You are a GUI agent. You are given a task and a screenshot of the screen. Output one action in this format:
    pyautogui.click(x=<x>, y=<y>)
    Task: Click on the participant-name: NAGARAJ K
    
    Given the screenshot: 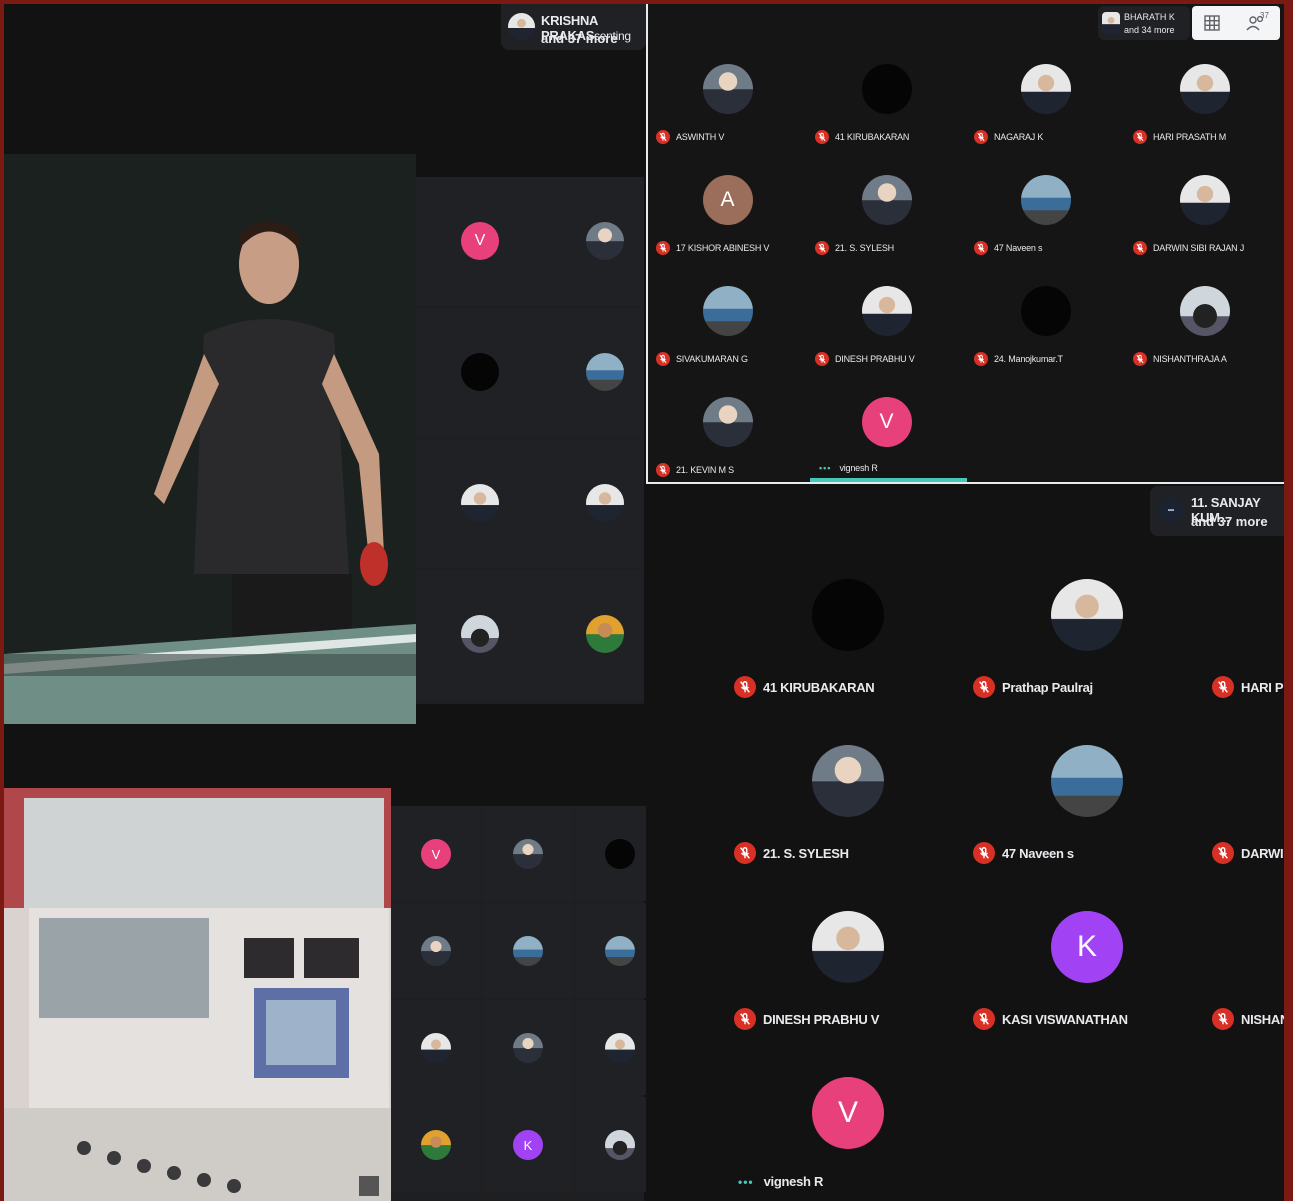 What is the action you would take?
    pyautogui.click(x=1019, y=137)
    